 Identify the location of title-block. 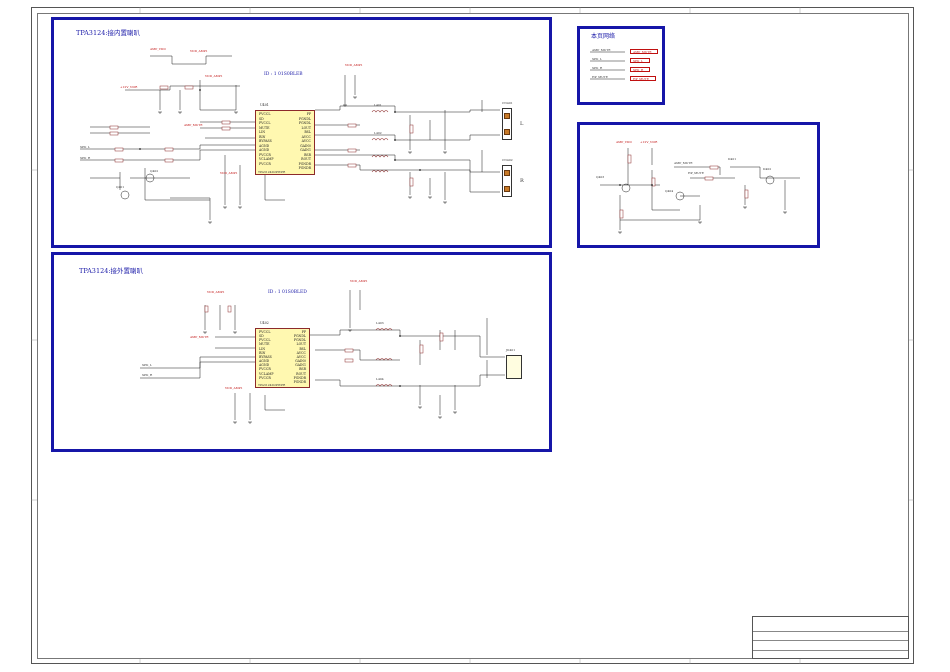
(830, 637).